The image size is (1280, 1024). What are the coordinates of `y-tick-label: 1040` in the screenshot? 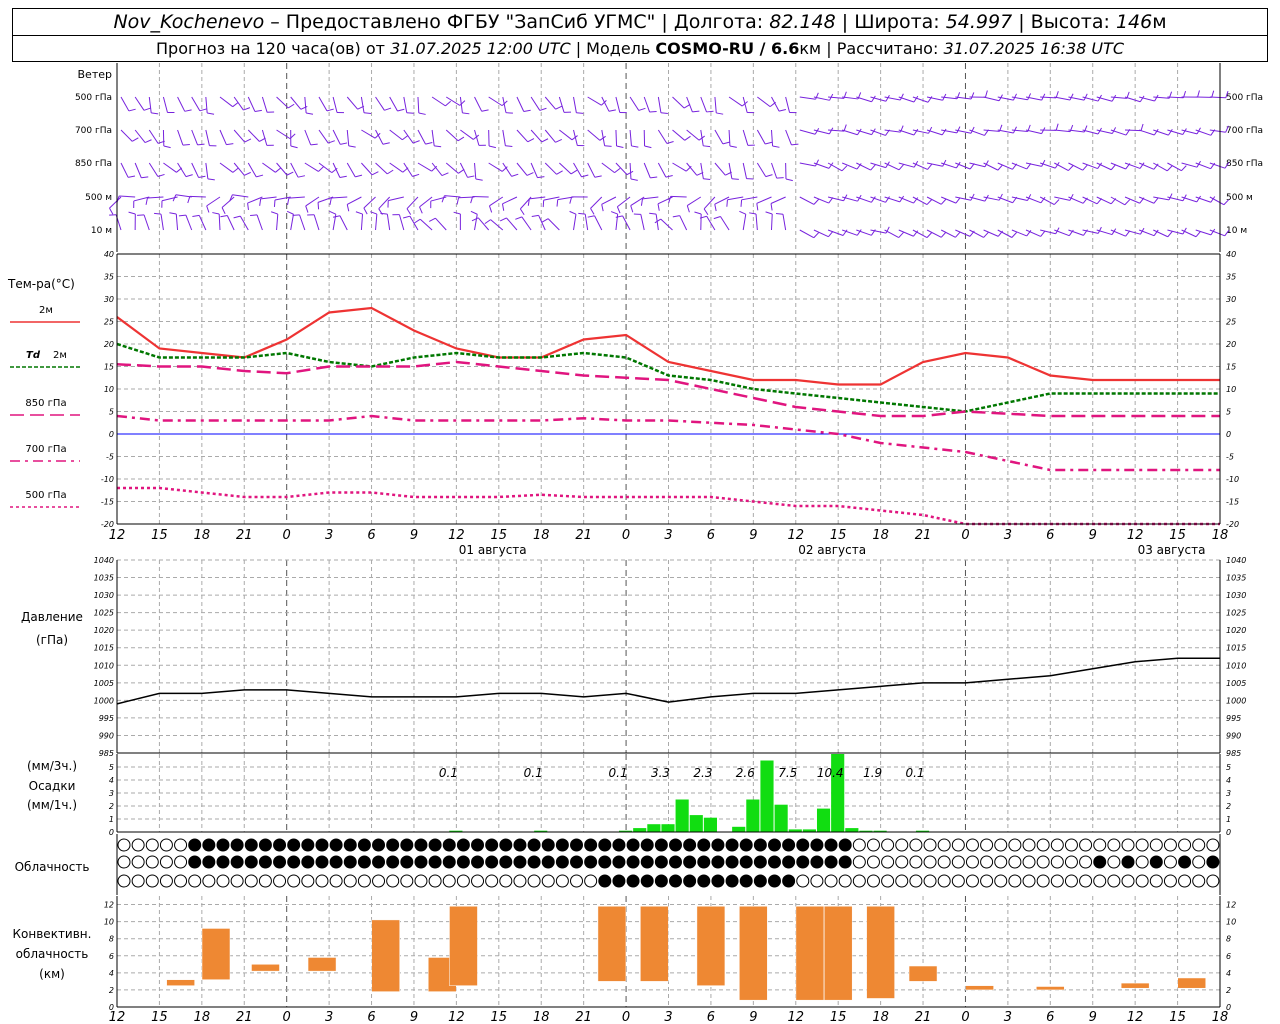 It's located at (104, 560).